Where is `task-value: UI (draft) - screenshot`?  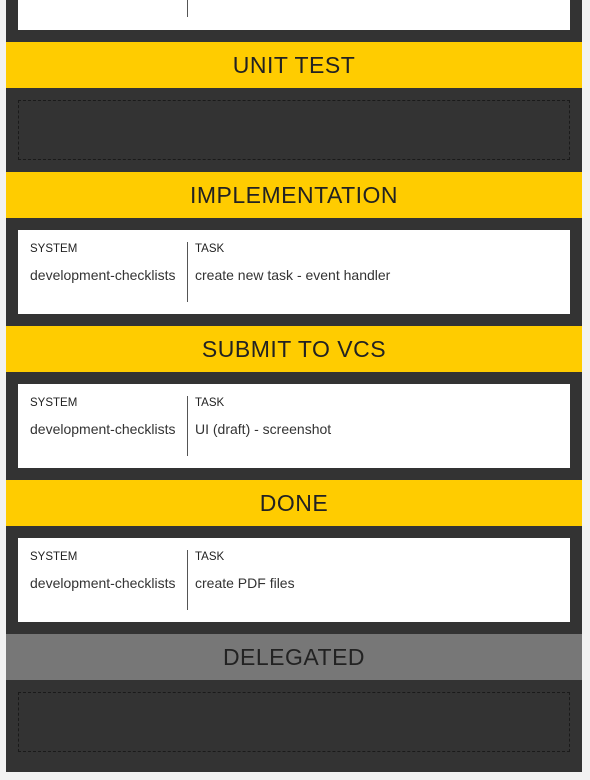 task-value: UI (draft) - screenshot is located at coordinates (263, 429).